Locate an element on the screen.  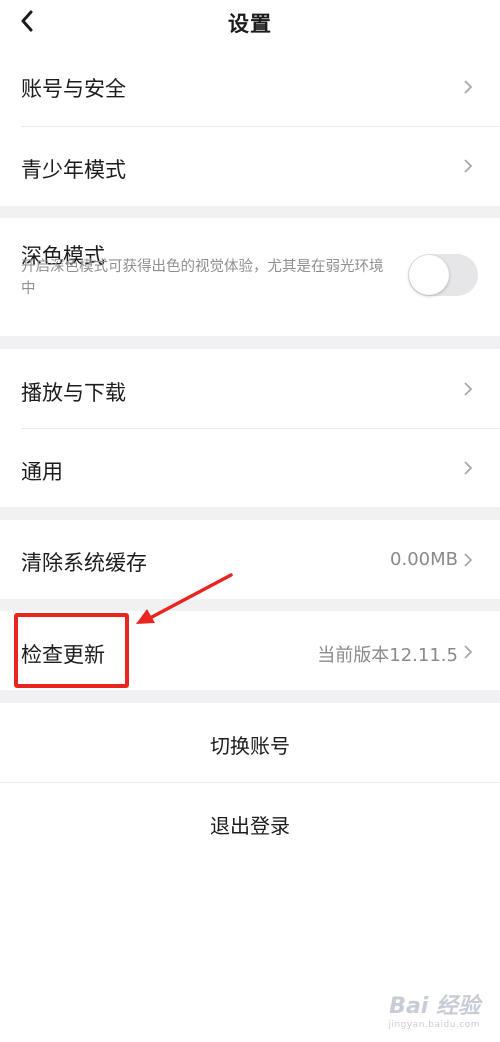
header: 设置 is located at coordinates (250, 23).